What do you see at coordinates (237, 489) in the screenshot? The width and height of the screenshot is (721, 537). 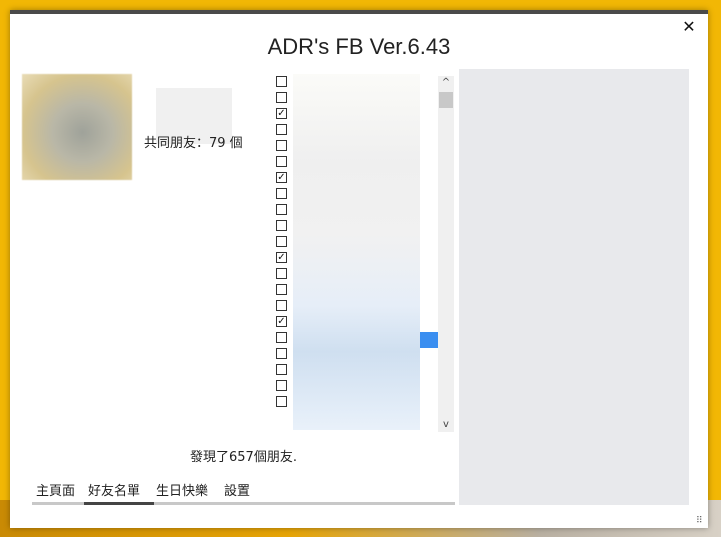 I see `tab-settings: 設置` at bounding box center [237, 489].